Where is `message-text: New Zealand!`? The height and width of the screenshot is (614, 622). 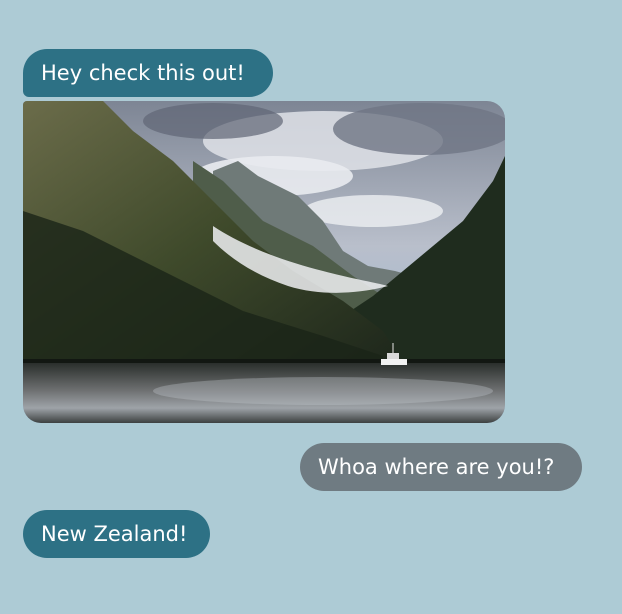
message-text: New Zealand! is located at coordinates (114, 534).